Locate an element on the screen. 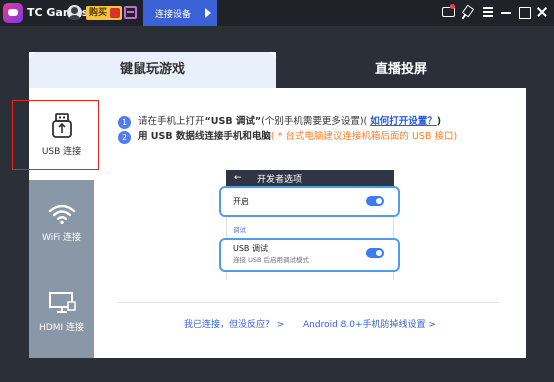 Image resolution: width=554 pixels, height=382 pixels. tab-connect-device-label: 连接设备 is located at coordinates (173, 15).